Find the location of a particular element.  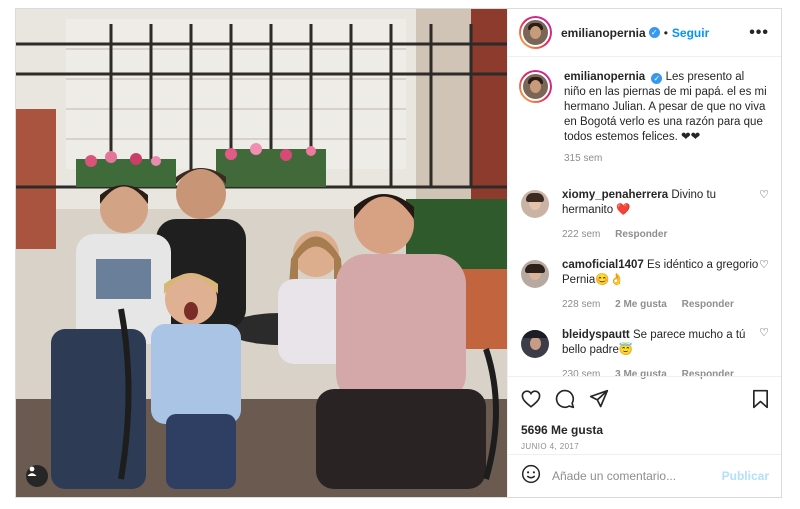

post-header: emilianopernia ✓ • Seguir ••• is located at coordinates (644, 33).